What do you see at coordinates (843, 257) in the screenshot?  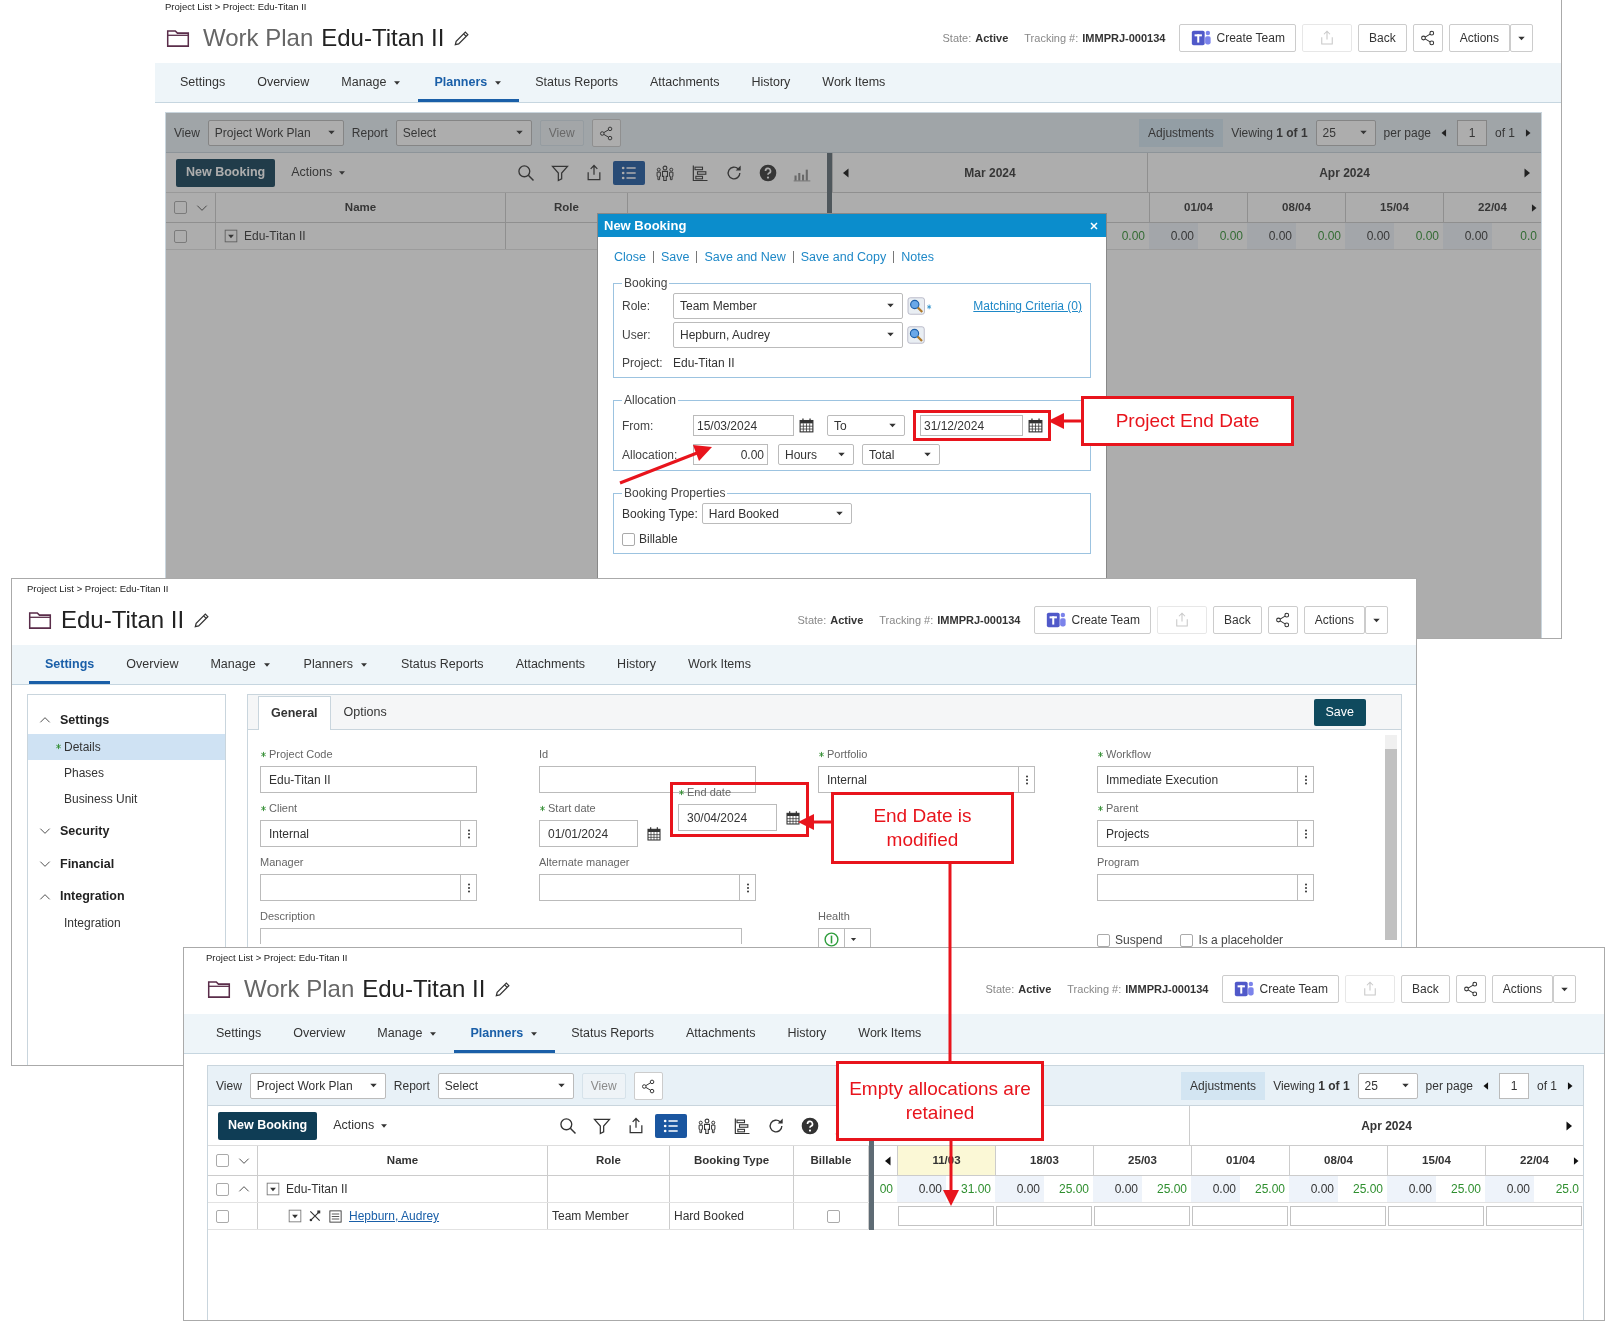 I see `dialog-link: Save and Copy` at bounding box center [843, 257].